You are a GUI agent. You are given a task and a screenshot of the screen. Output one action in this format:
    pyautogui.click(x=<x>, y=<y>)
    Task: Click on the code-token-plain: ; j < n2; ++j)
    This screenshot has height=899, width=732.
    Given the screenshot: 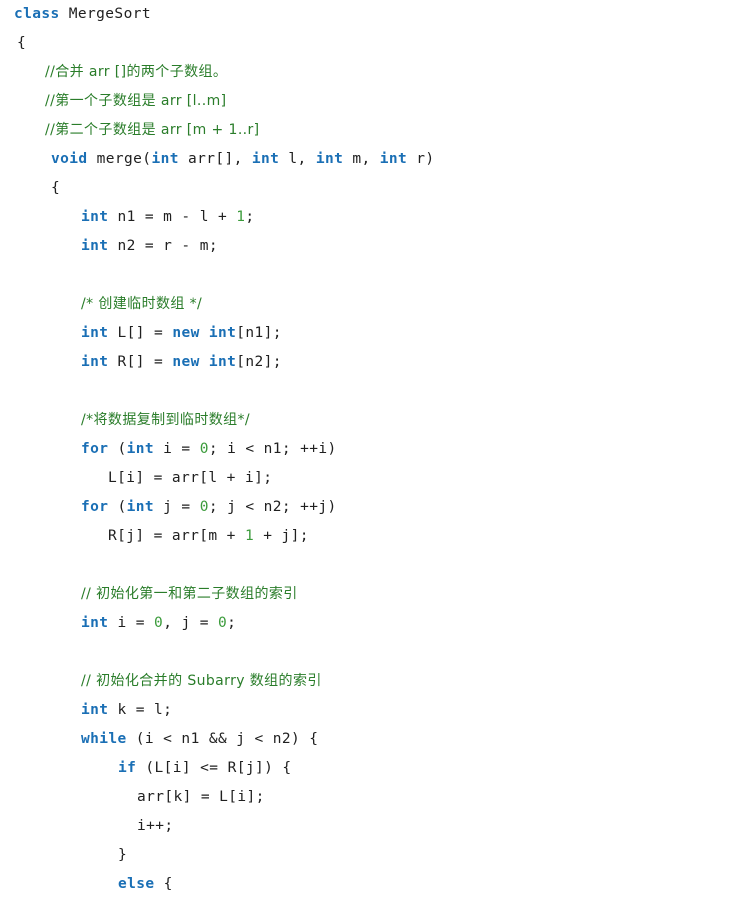 What is the action you would take?
    pyautogui.click(x=272, y=507)
    